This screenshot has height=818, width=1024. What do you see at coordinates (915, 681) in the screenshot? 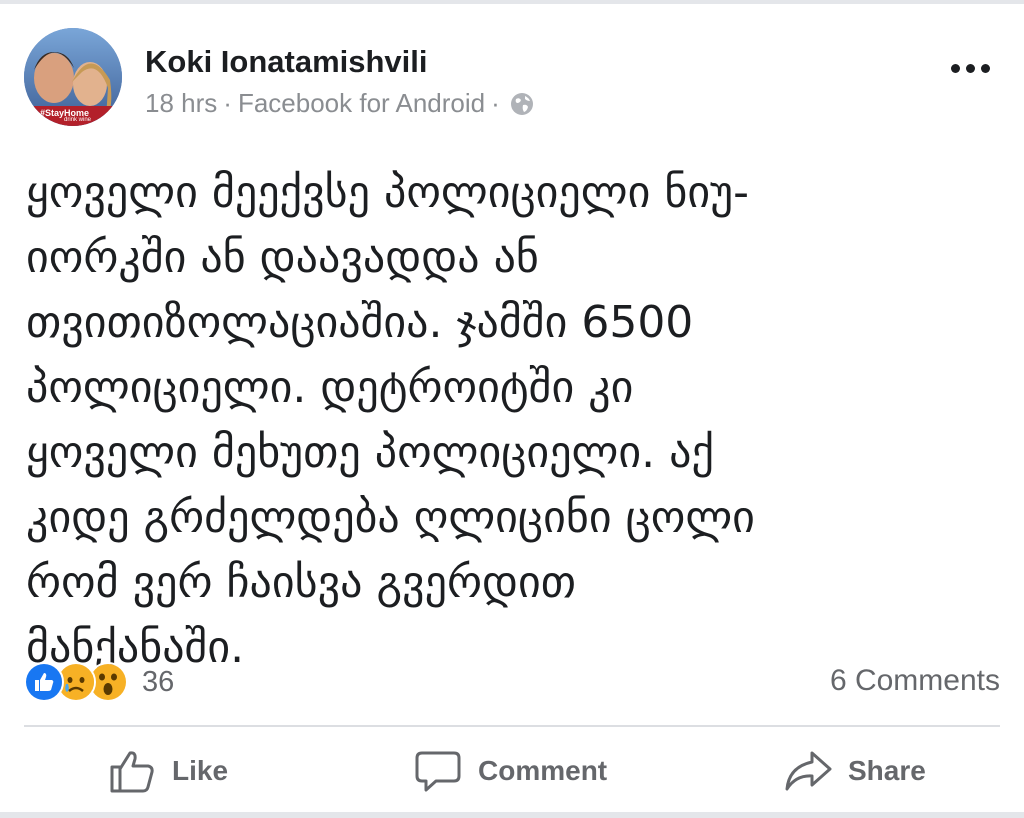
I see `comments-count: 6 Comments` at bounding box center [915, 681].